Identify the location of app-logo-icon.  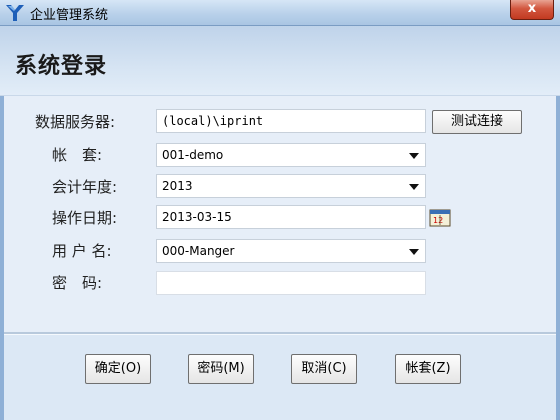
(15, 13).